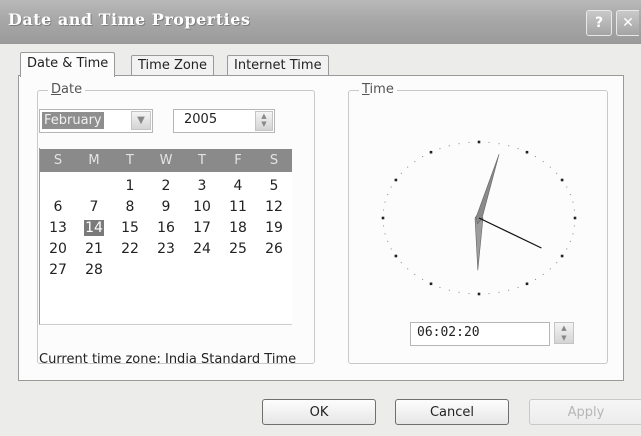  I want to click on calendar-day-label: 10, so click(202, 207).